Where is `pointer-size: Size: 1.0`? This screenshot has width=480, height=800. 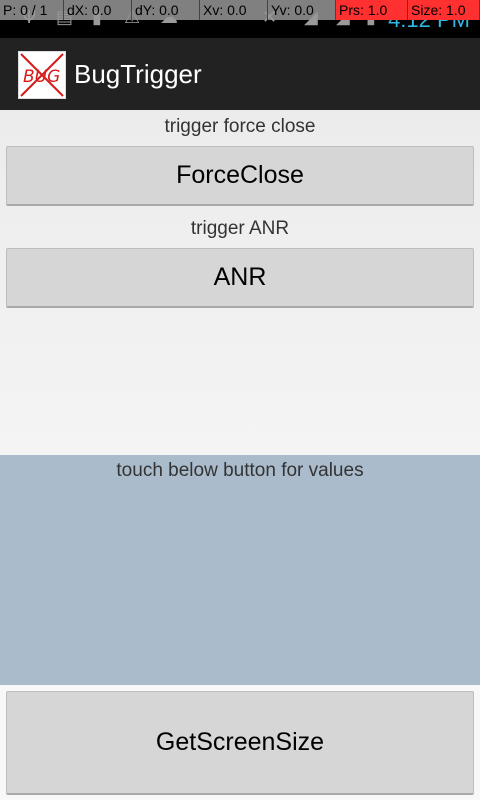
pointer-size: Size: 1.0 is located at coordinates (444, 10).